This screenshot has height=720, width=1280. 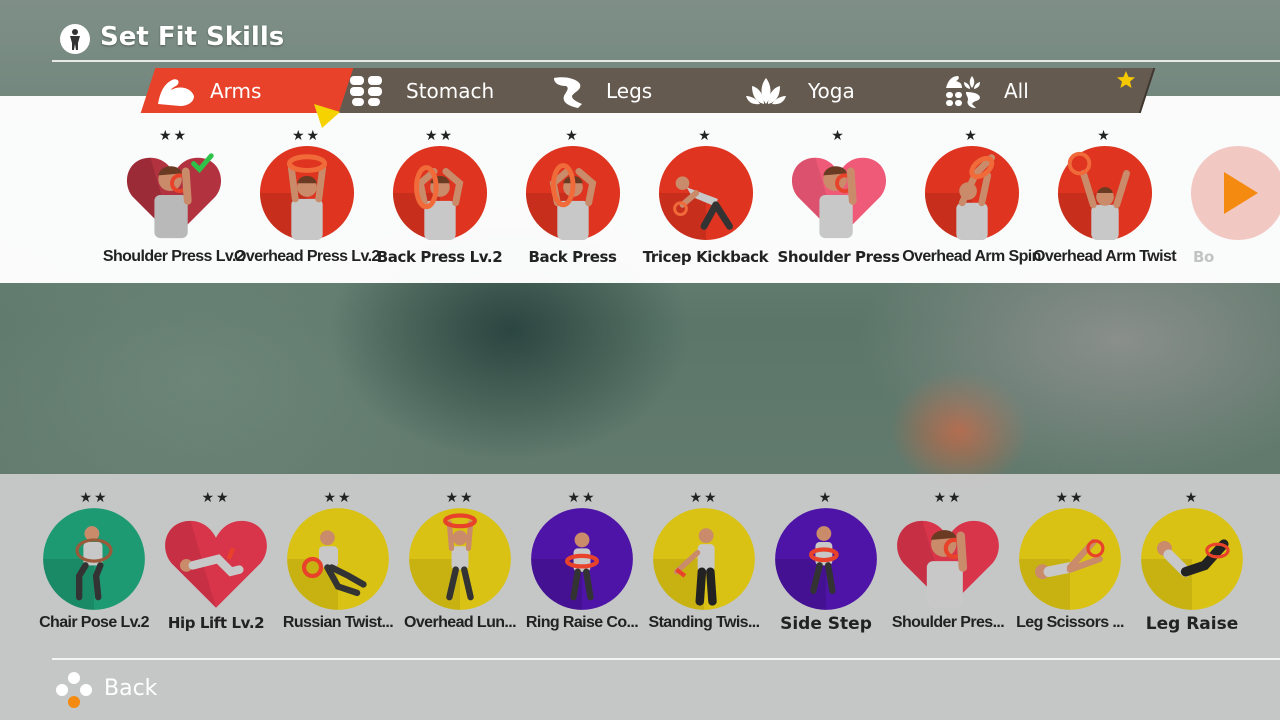 I want to click on skill-name: Leg Raise, so click(x=1192, y=624).